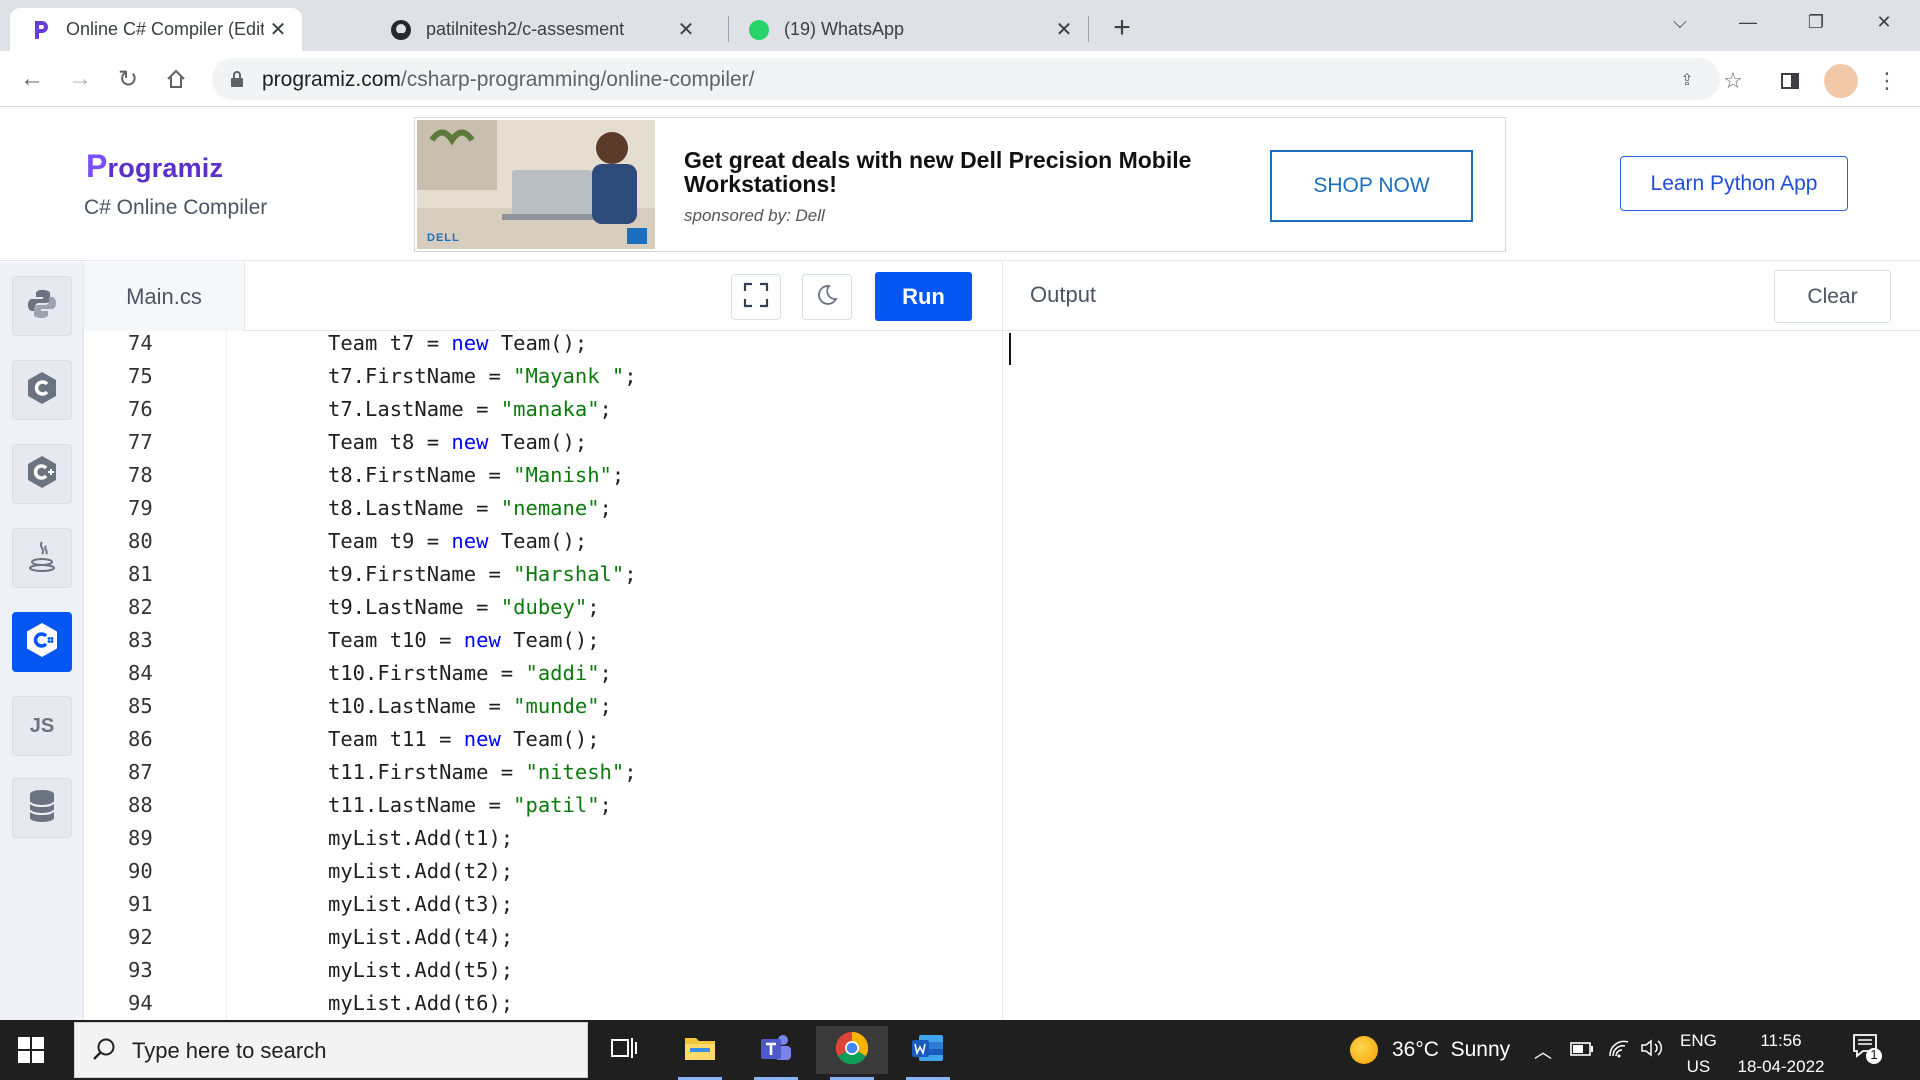  Describe the element at coordinates (534, 772) in the screenshot. I see `code-line: 87 t11.FirstName = "nitesh";` at that location.